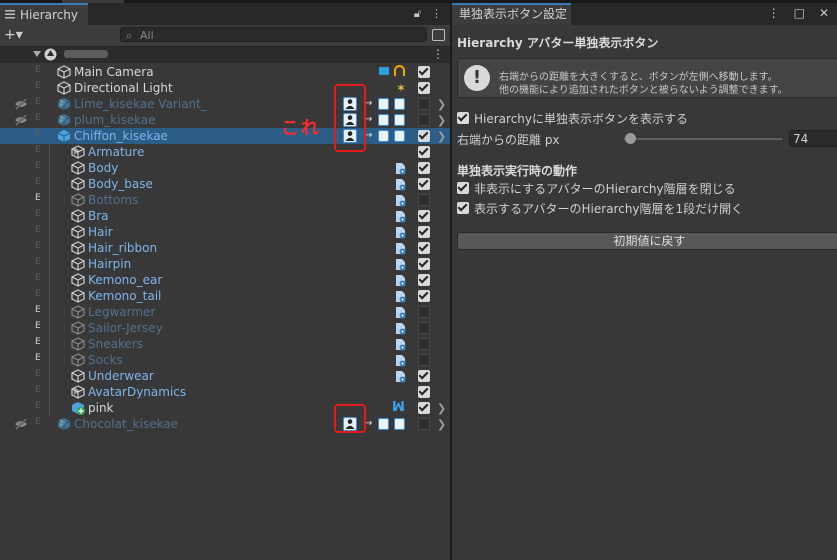 This screenshot has height=560, width=837. What do you see at coordinates (225, 168) in the screenshot?
I see `hierarchy-row: E Body` at bounding box center [225, 168].